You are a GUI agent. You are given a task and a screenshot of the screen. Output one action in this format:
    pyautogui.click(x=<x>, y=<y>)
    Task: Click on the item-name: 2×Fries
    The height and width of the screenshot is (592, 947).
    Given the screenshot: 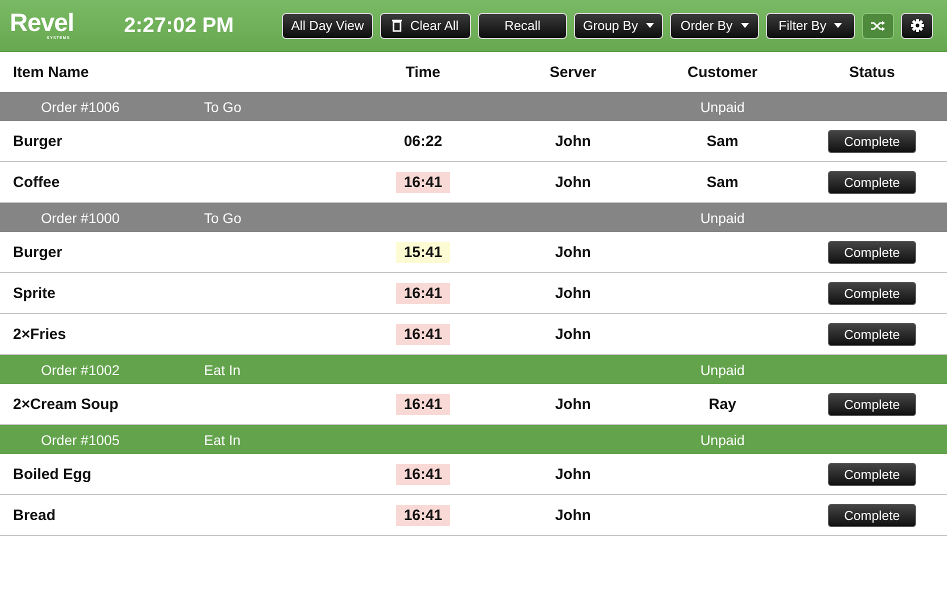 What is the action you would take?
    pyautogui.click(x=39, y=334)
    